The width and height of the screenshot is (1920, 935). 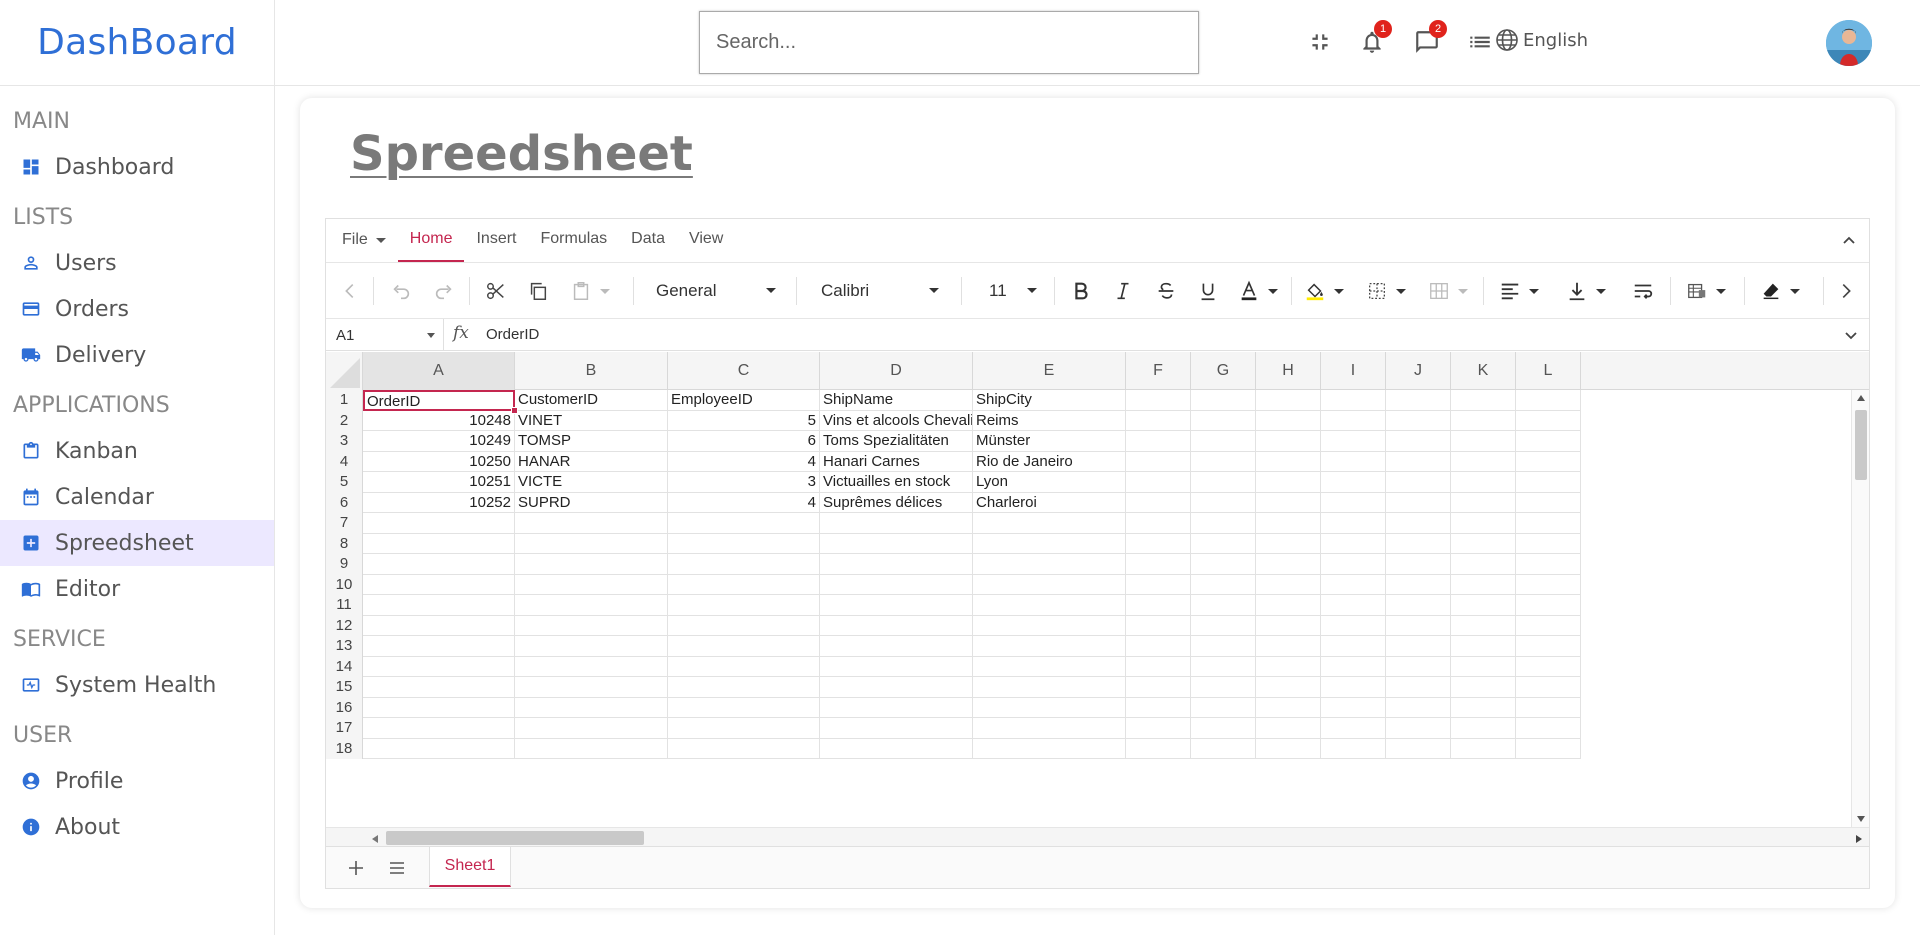 I want to click on select-all-corner, so click(x=344, y=371).